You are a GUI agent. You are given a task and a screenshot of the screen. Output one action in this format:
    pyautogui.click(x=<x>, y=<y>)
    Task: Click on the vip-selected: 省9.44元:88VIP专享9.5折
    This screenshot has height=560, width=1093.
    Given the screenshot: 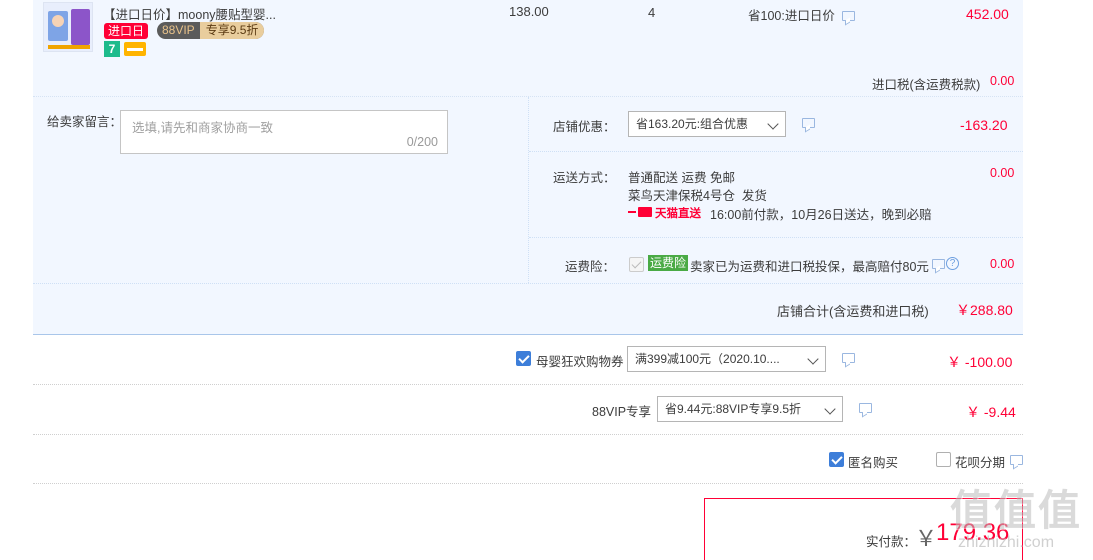 What is the action you would take?
    pyautogui.click(x=733, y=409)
    